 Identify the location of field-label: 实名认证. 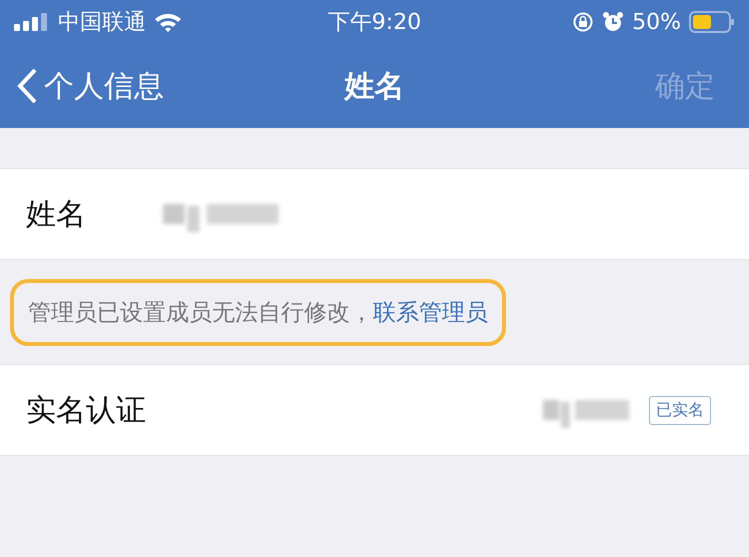
(86, 411).